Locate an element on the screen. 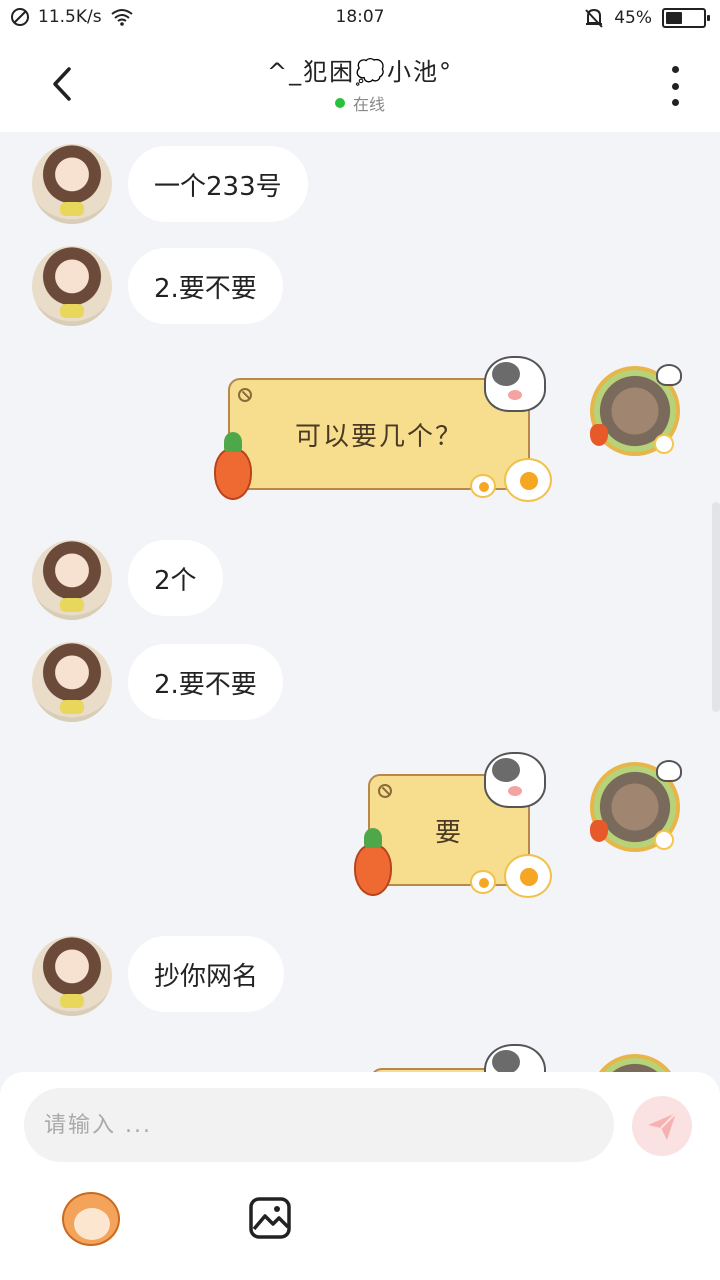  message-card-text: 要 is located at coordinates (448, 832).